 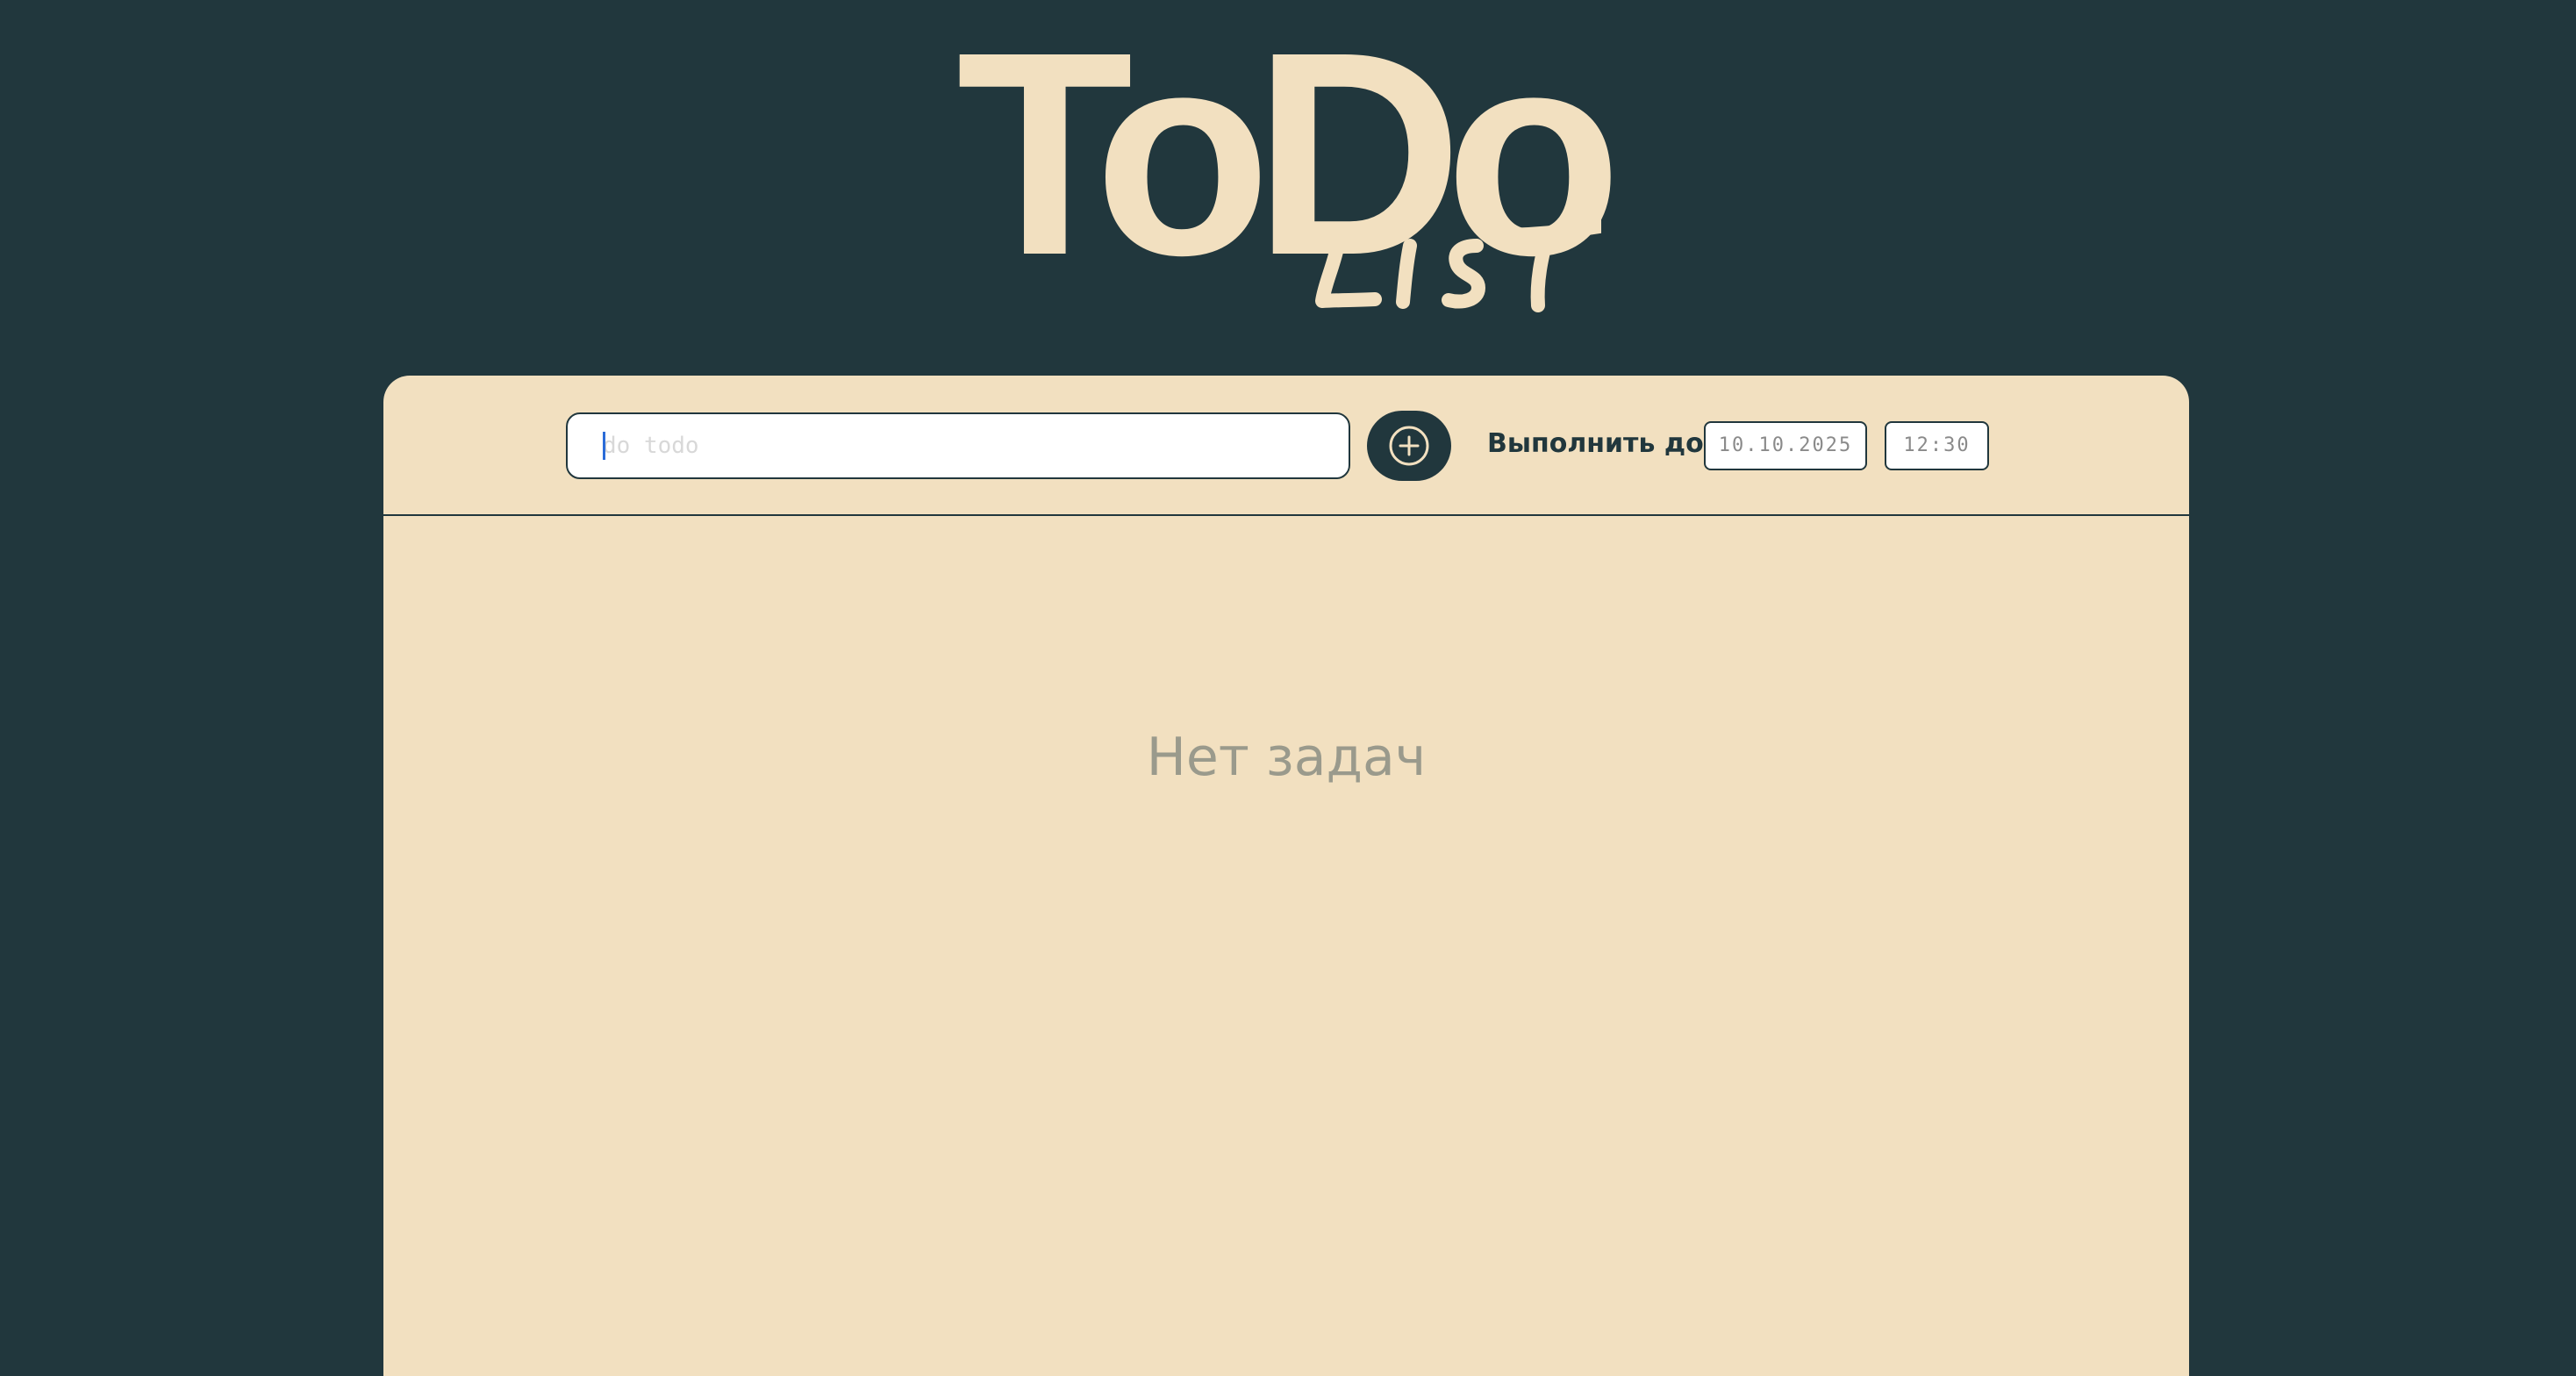 I want to click on empty-list-message: Нет задач, so click(x=1286, y=757).